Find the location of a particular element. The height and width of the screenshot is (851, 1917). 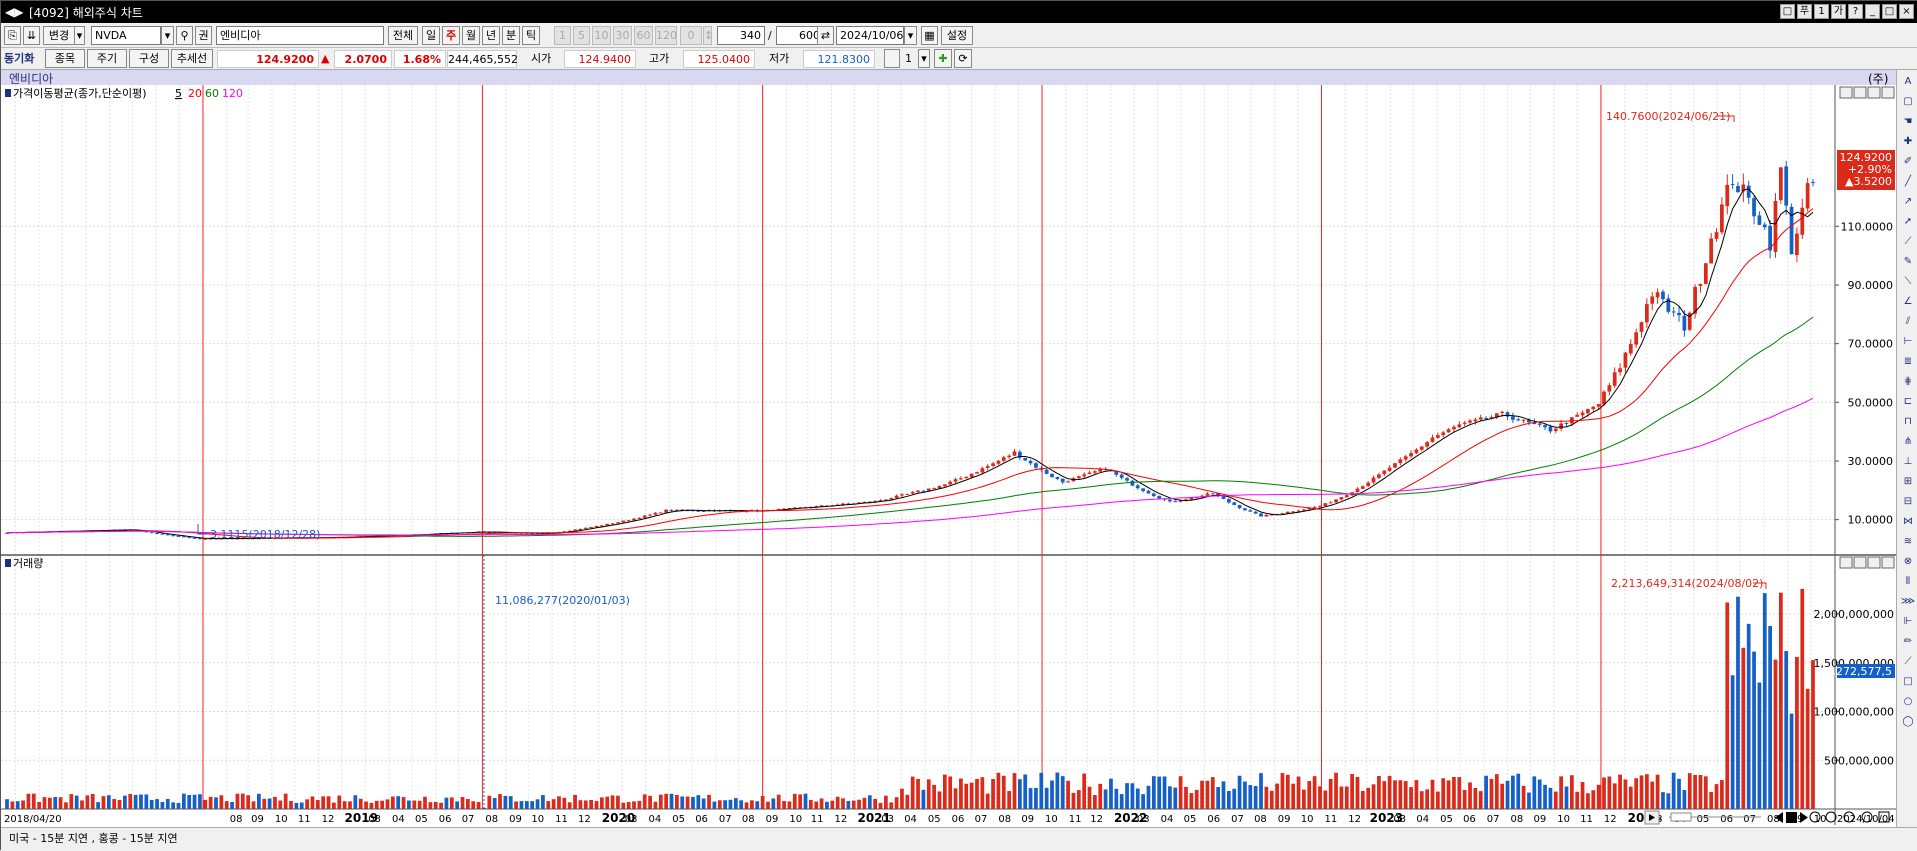

window-btn-0: □ is located at coordinates (1787, 11).